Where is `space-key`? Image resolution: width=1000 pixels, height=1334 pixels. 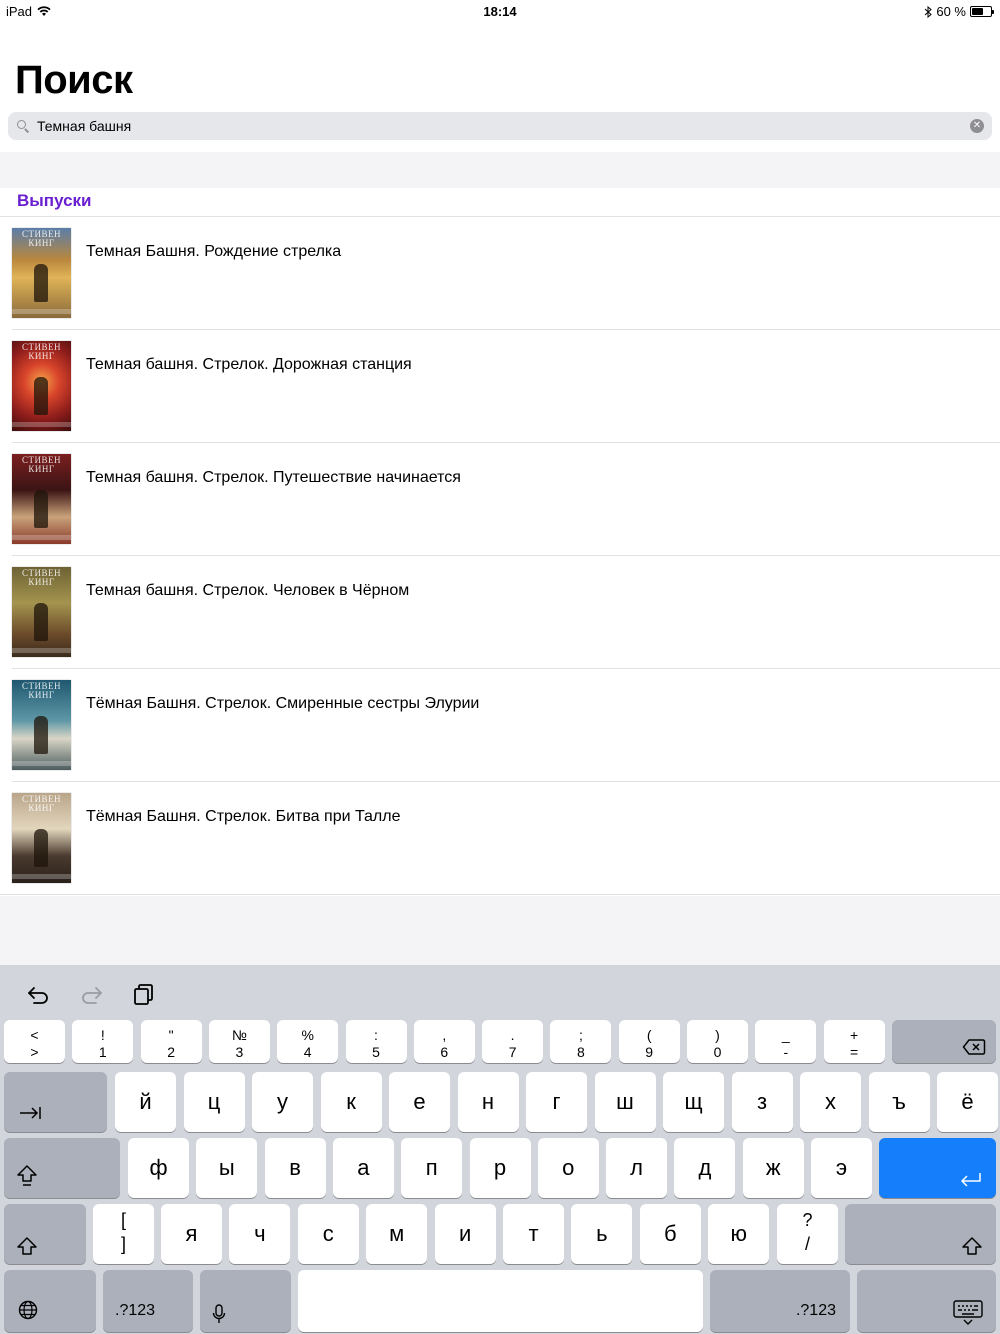
space-key is located at coordinates (500, 1301).